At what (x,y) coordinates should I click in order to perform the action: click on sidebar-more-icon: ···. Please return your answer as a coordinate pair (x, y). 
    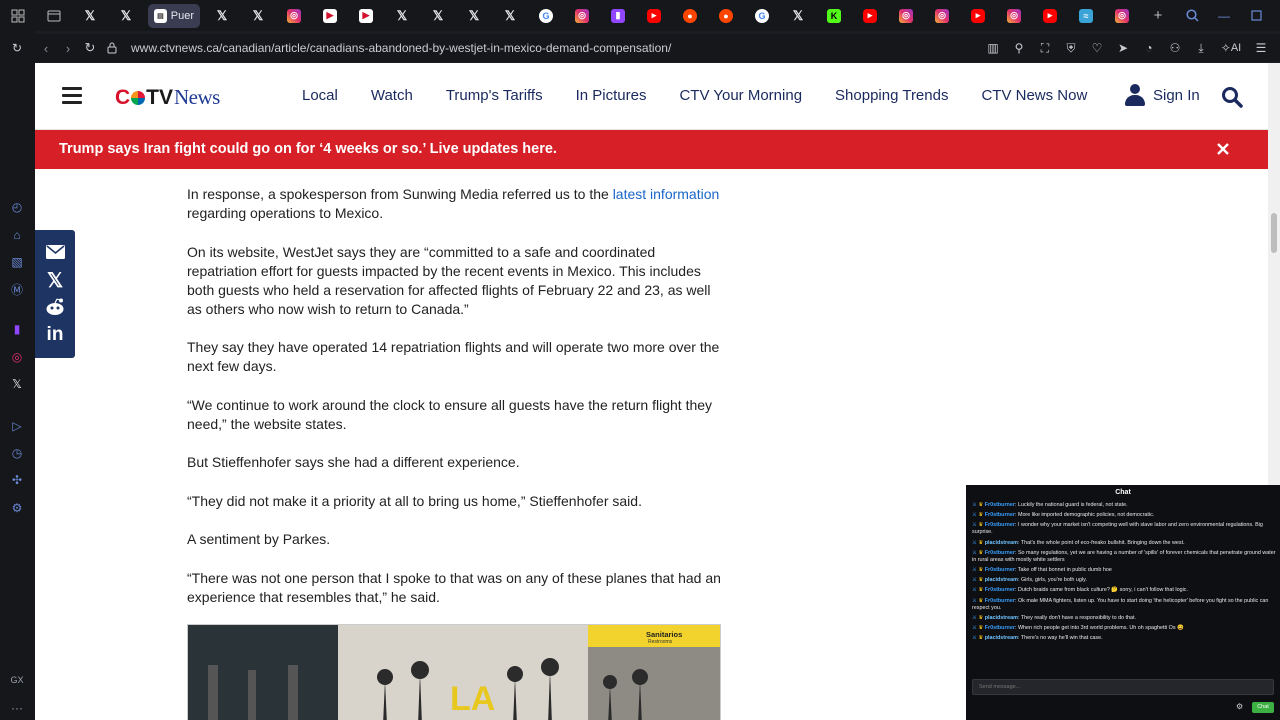
    Looking at the image, I should click on (17, 708).